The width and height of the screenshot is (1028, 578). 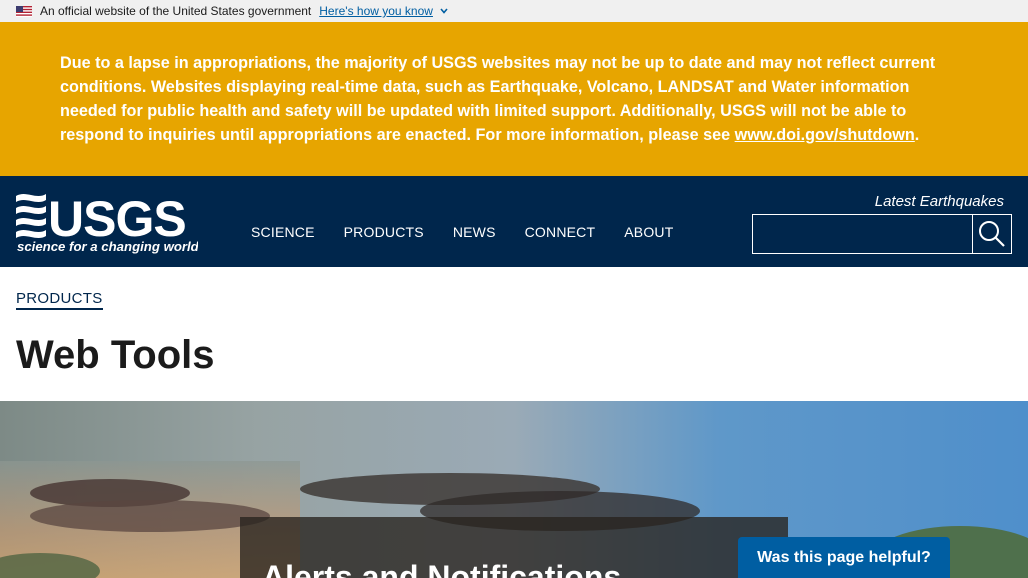 What do you see at coordinates (107, 222) in the screenshot?
I see `usgs-logo: USGS science for a changing world` at bounding box center [107, 222].